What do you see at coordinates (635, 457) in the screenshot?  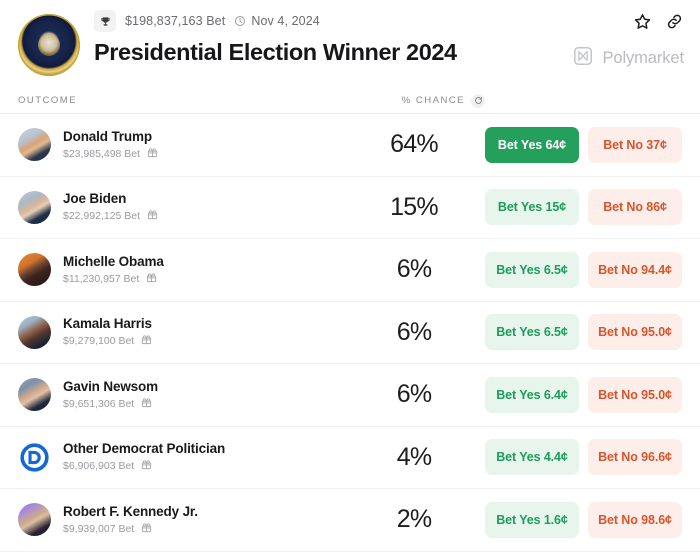 I see `bet-no-button: Bet No 96.6¢` at bounding box center [635, 457].